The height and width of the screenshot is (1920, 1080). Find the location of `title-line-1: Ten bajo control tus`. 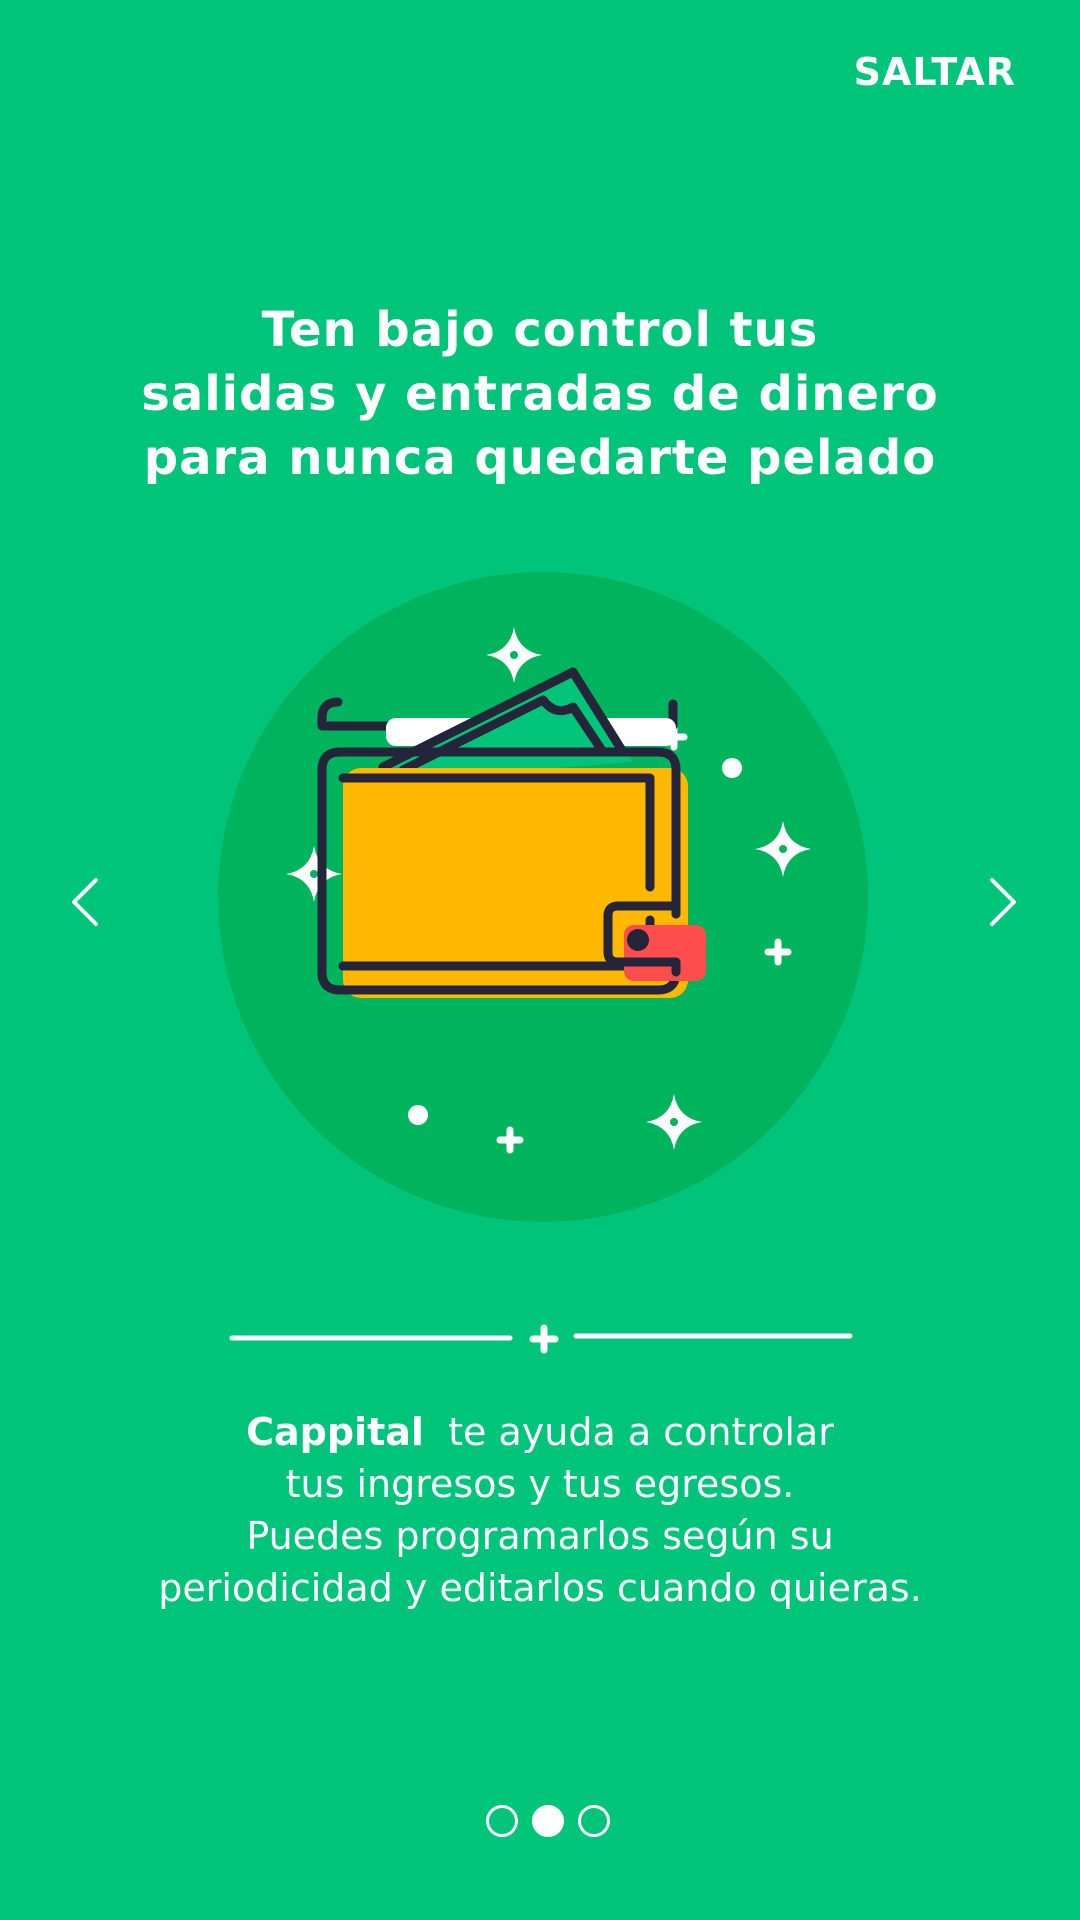

title-line-1: Ten bajo control tus is located at coordinates (540, 330).